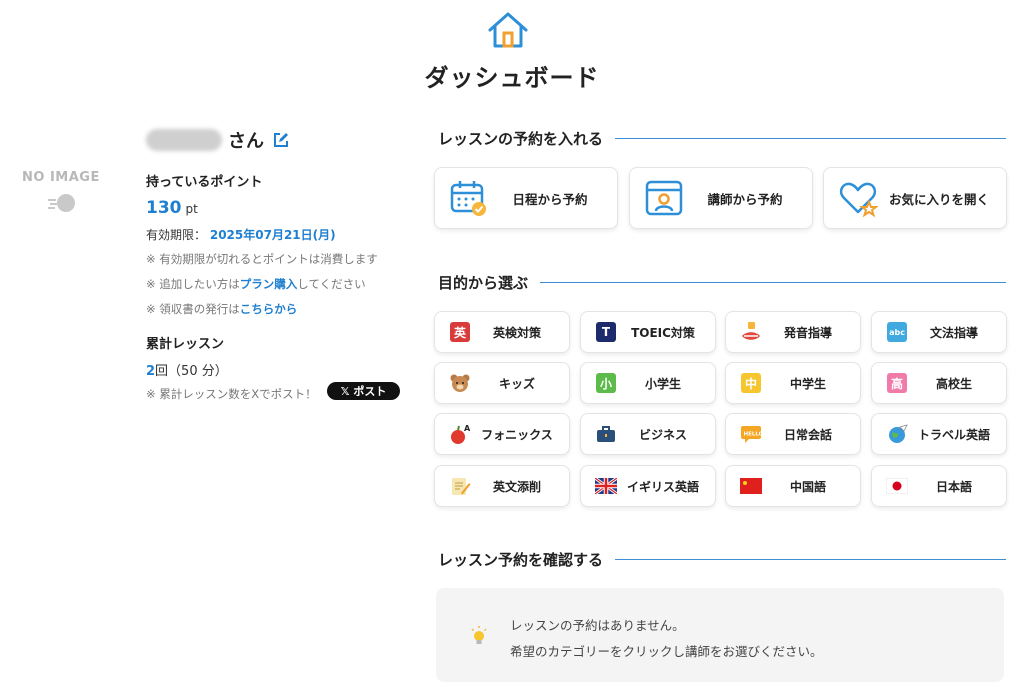 The width and height of the screenshot is (1024, 689). I want to click on note-text: ※ 領収書の発行は, so click(193, 309).